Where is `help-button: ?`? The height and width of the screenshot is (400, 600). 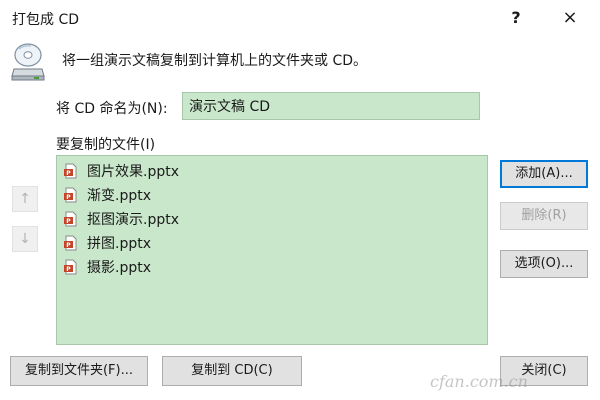
help-button: ? is located at coordinates (516, 18).